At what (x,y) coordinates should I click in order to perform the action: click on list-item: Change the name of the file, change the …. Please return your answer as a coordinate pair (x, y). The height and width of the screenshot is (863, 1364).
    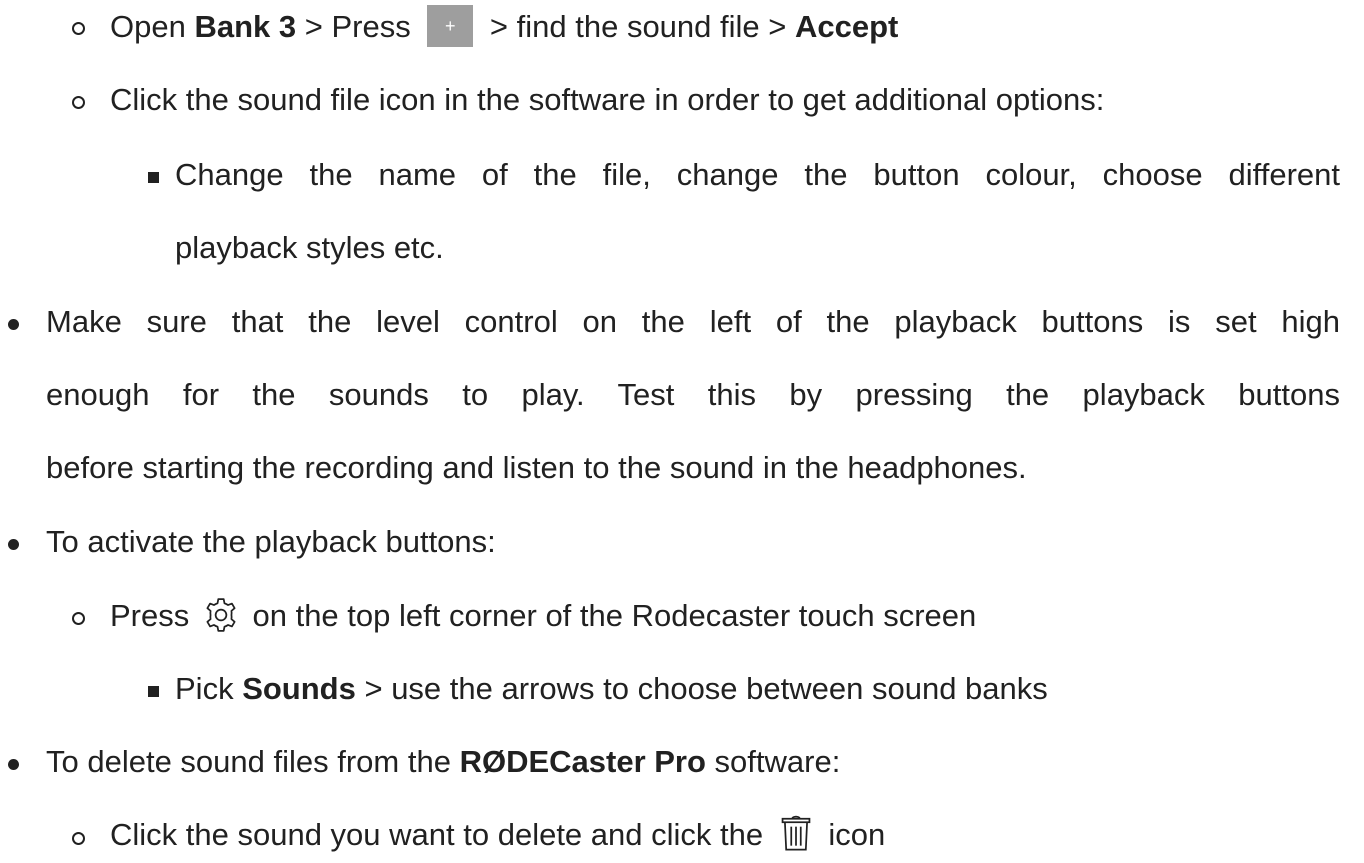
    Looking at the image, I should click on (757, 174).